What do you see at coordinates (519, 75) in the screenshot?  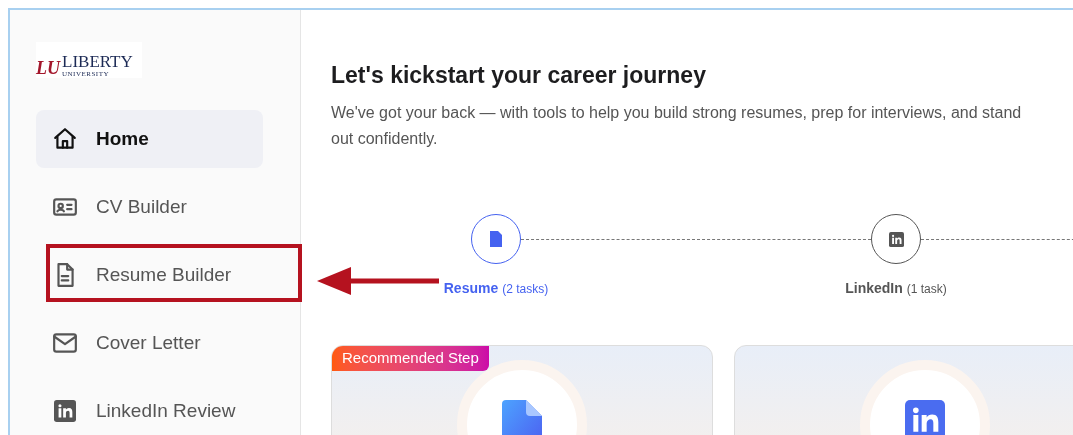 I see `page-heading: Let's kickstart your career journey` at bounding box center [519, 75].